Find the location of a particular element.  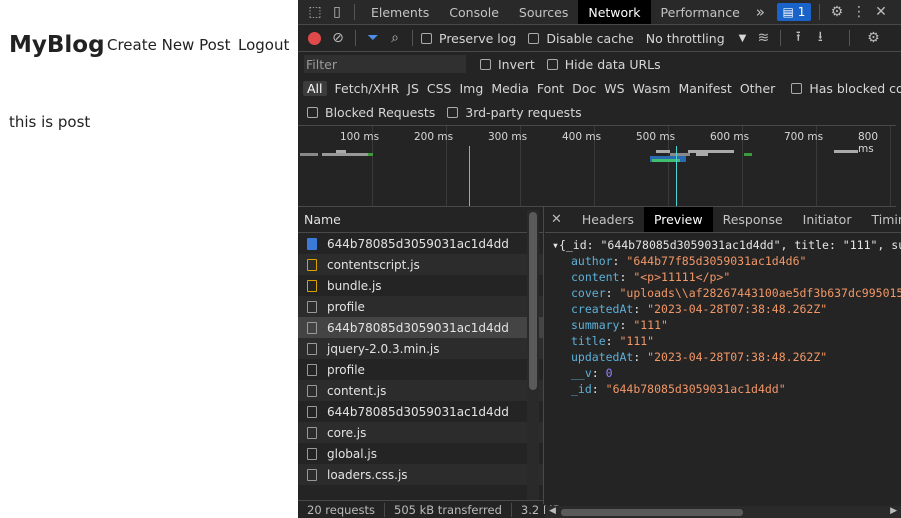

type-filter-js: JS is located at coordinates (413, 88).